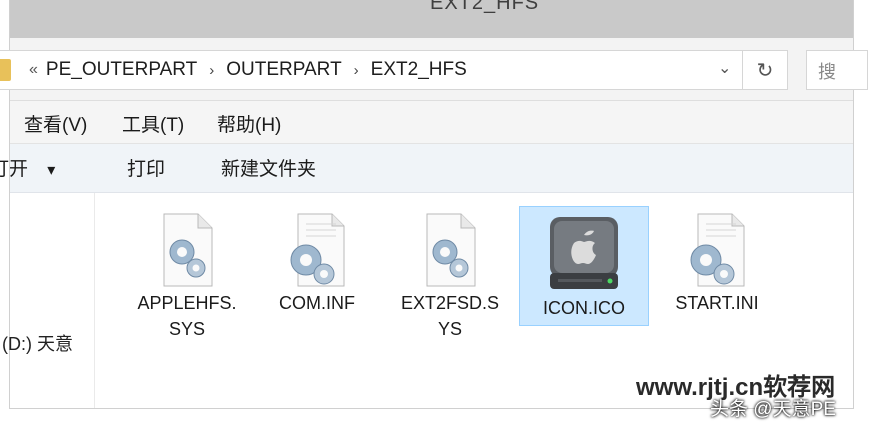  I want to click on breadcrumb-ext2-hfs: EXT2_HFS, so click(419, 70).